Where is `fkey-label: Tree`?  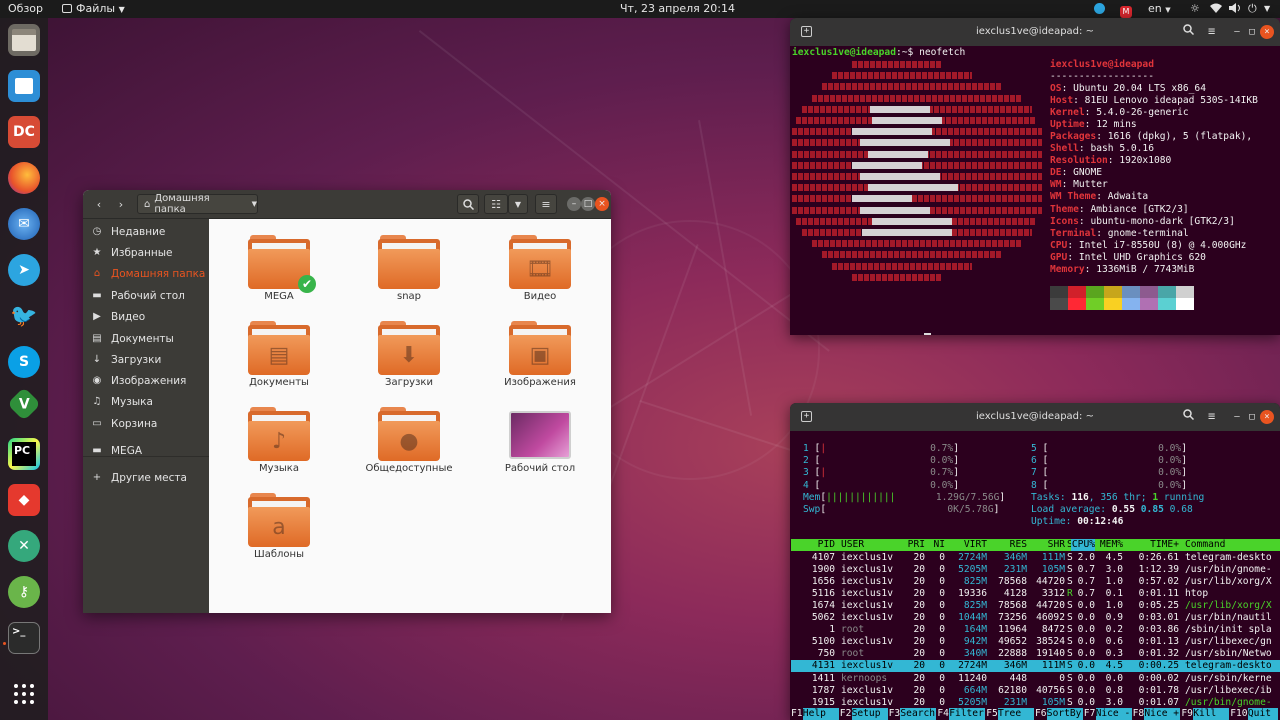
fkey-label: Tree is located at coordinates (1016, 714).